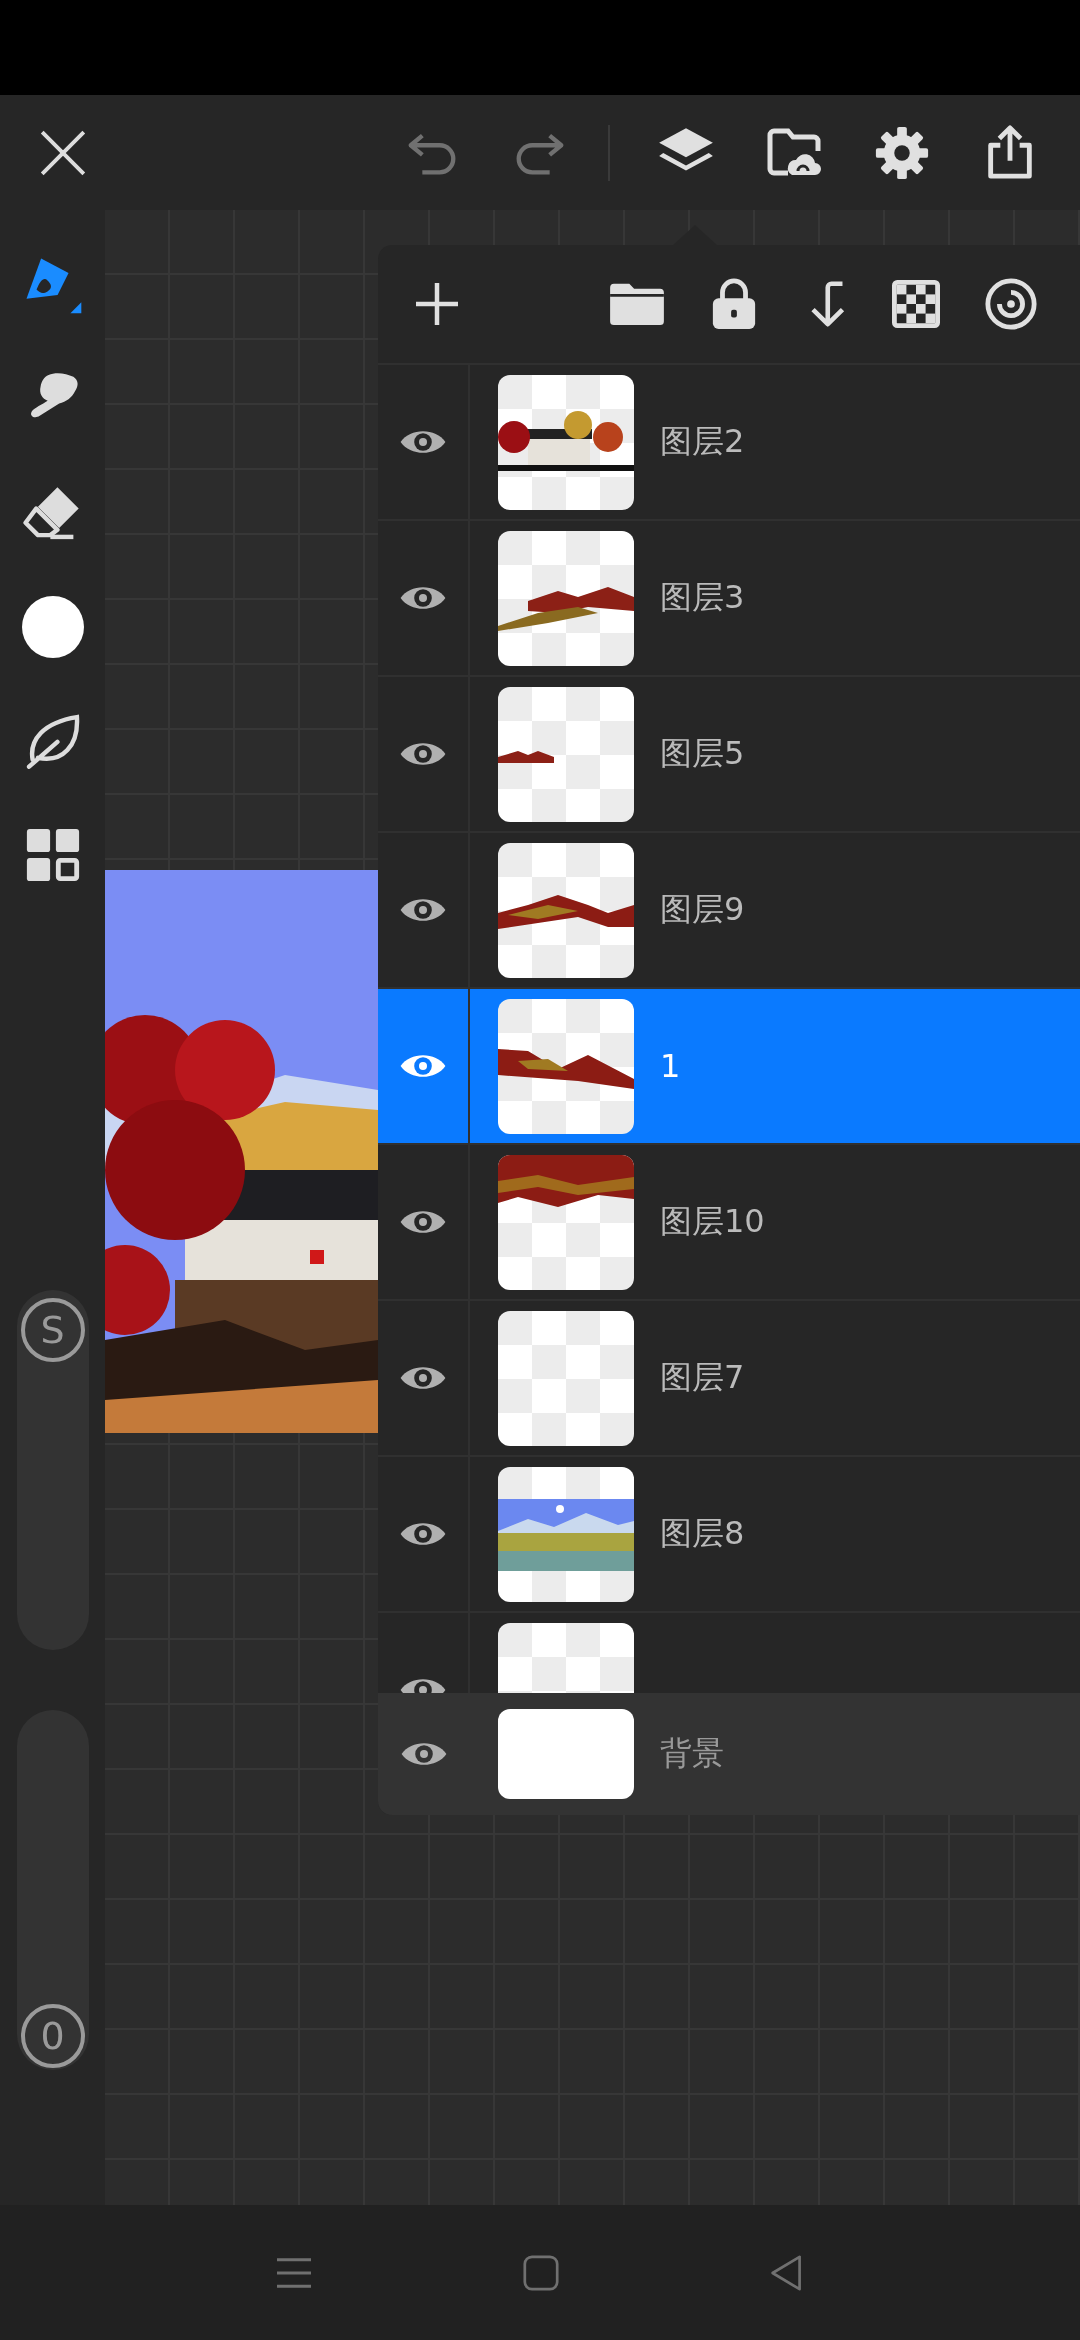  I want to click on slider-track: S, so click(52, 1470).